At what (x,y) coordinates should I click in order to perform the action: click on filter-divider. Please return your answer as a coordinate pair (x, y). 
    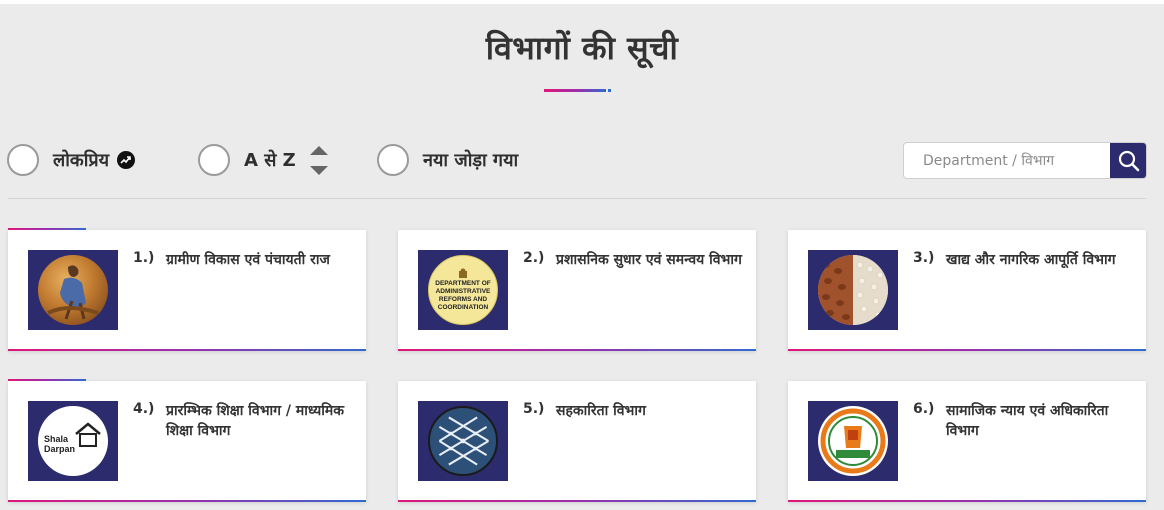
    Looking at the image, I should click on (577, 198).